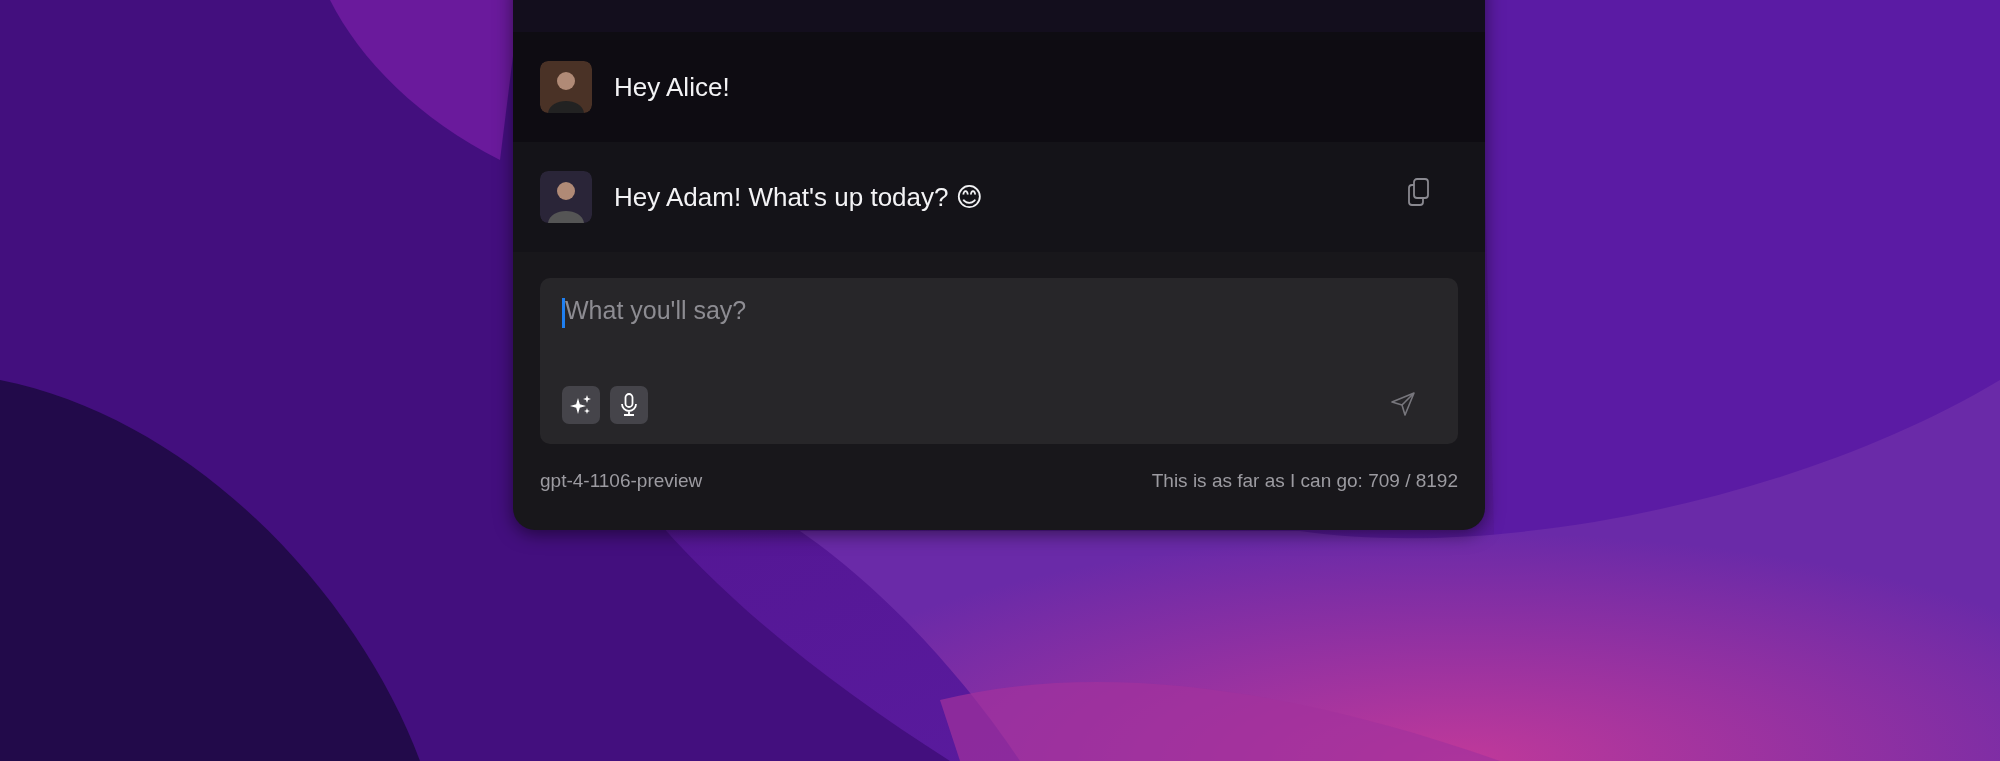  I want to click on model-name: gpt-4-1106-preview, so click(621, 481).